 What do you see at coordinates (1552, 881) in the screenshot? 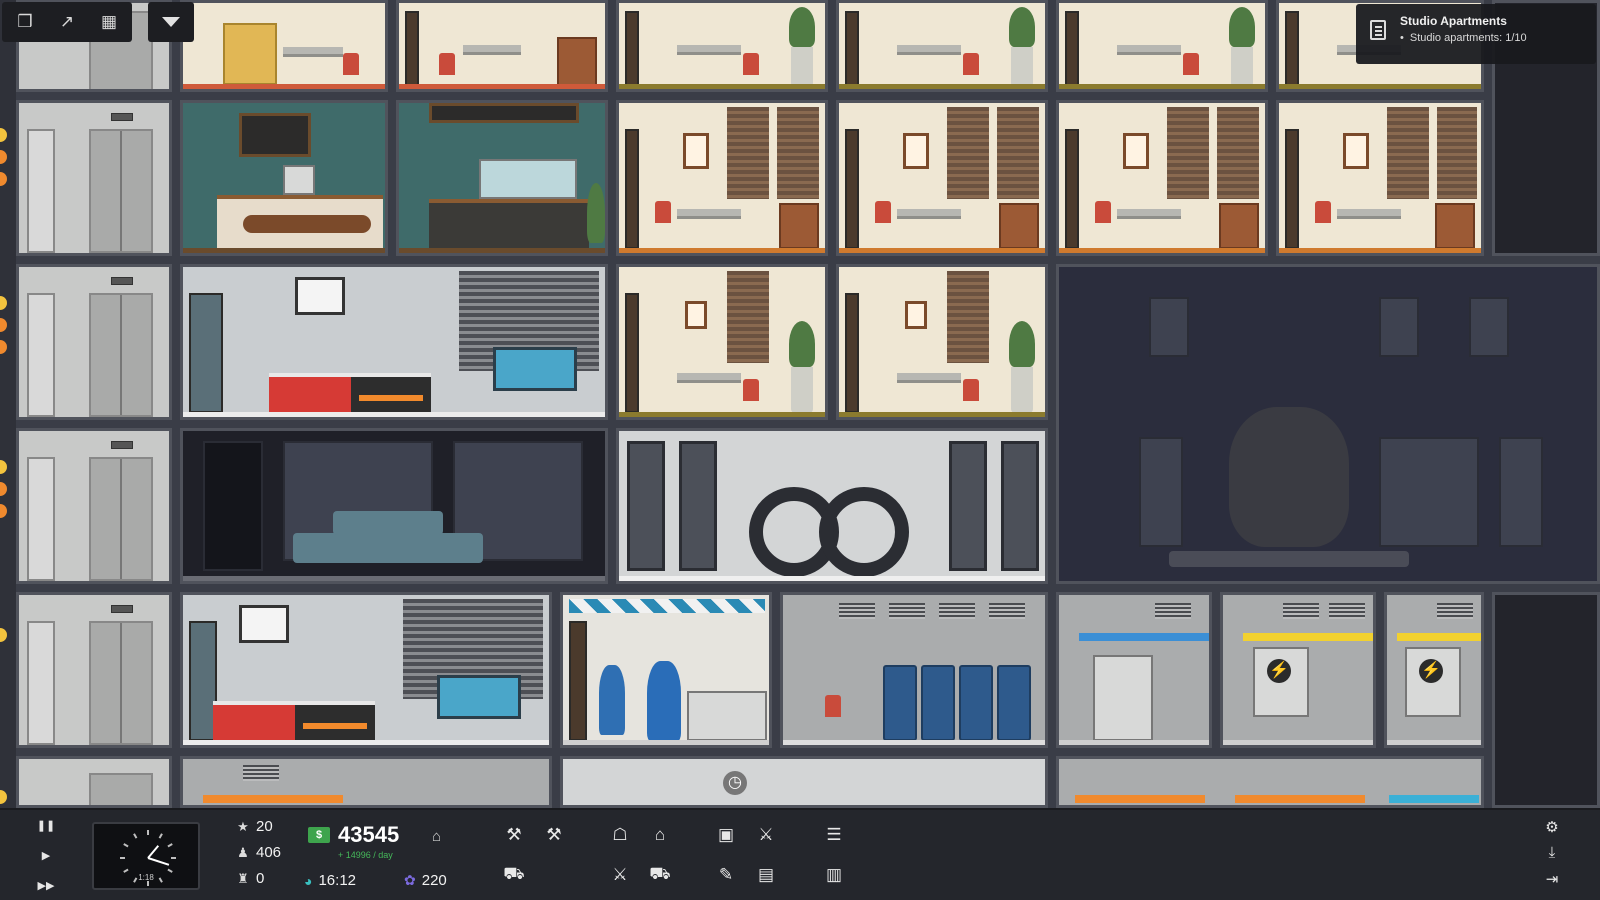
I see `exit-icon: ⇥` at bounding box center [1552, 881].